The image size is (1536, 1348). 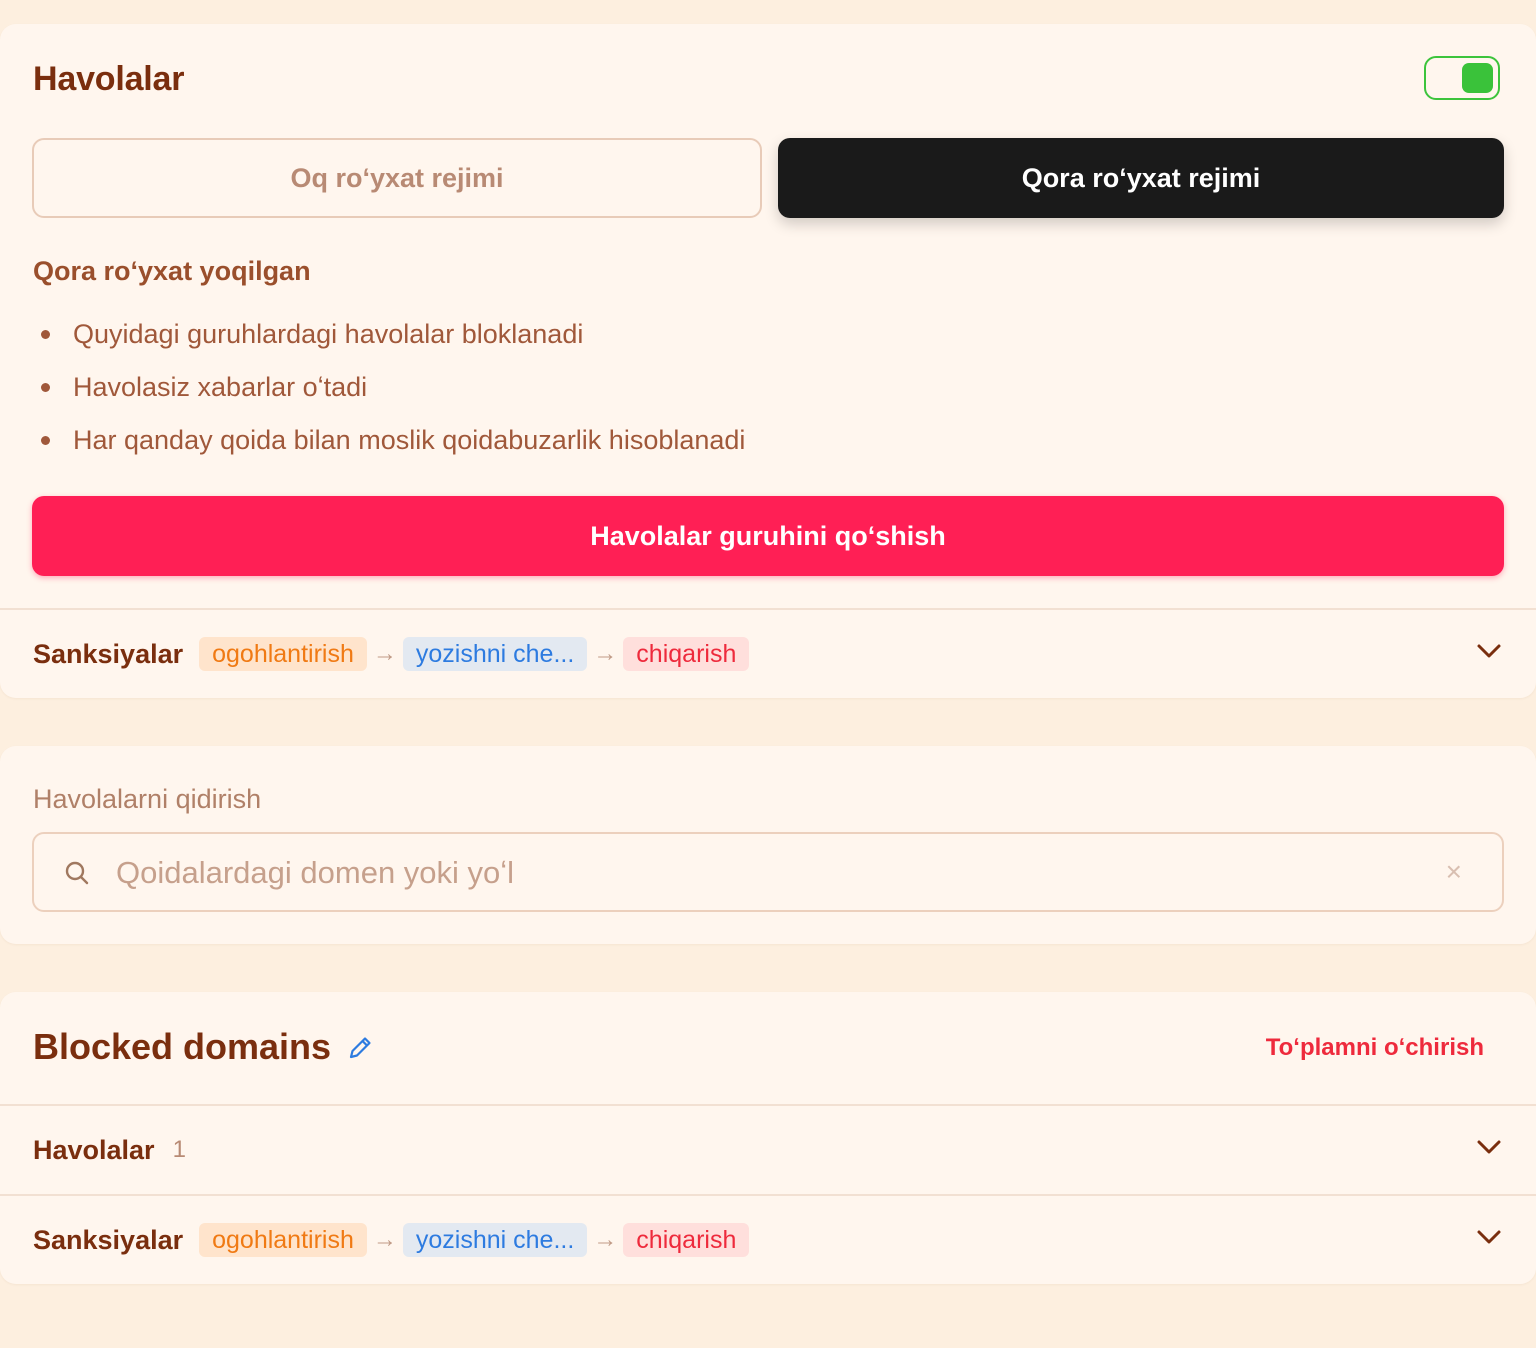 I want to click on mode-status-heading: Qora roʻyxat yoqilgan, so click(x=172, y=271).